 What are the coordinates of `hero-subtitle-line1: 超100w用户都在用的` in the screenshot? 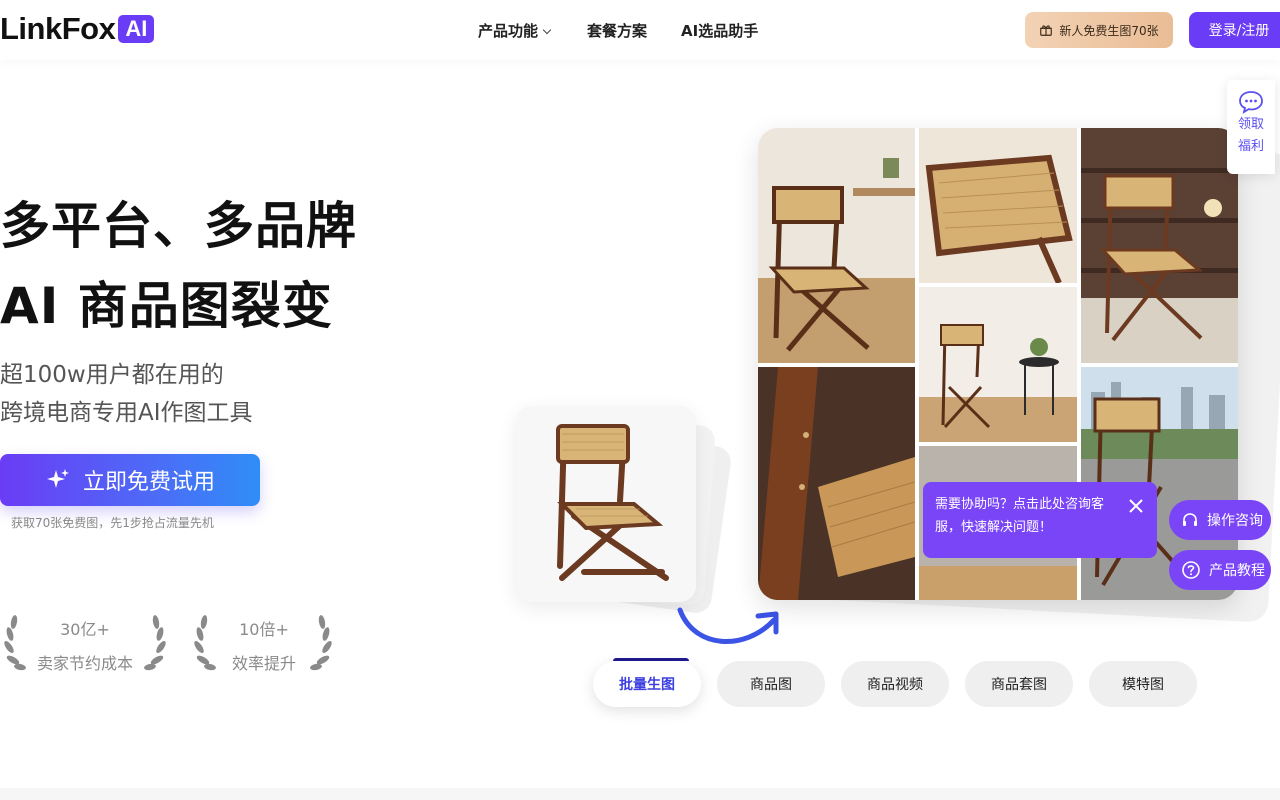 It's located at (112, 375).